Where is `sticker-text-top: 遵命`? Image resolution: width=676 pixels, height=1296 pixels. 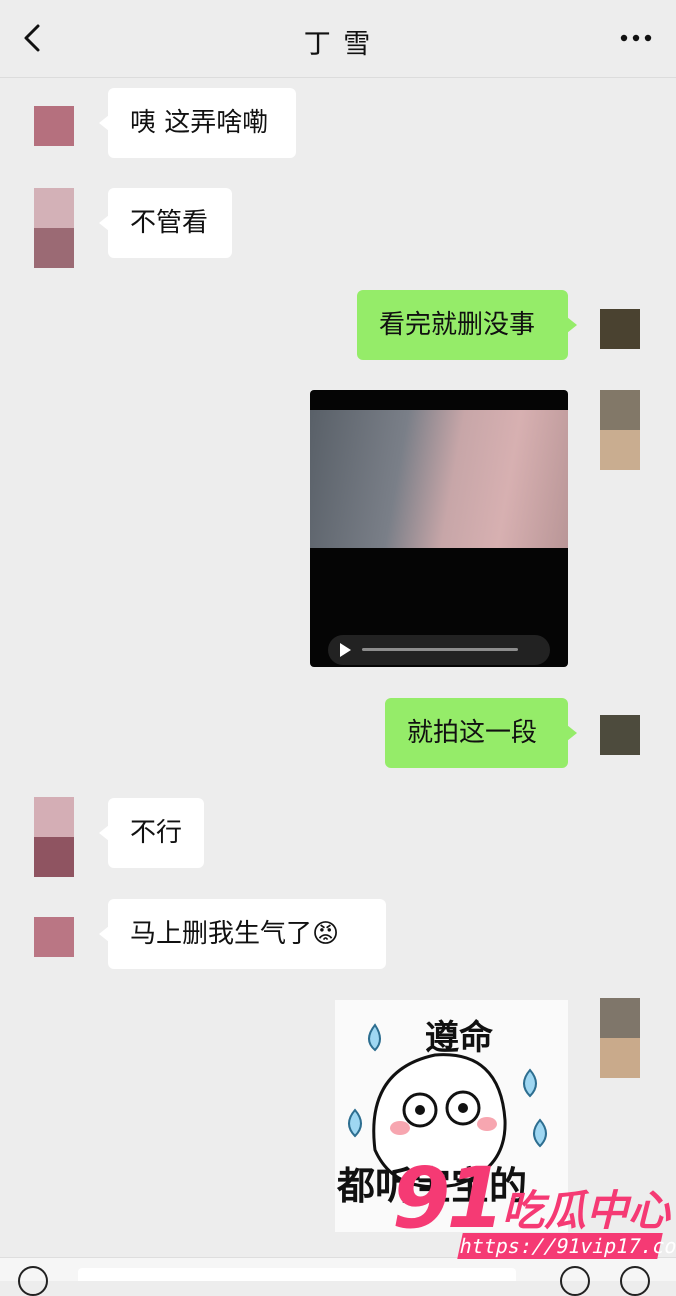 sticker-text-top: 遵命 is located at coordinates (459, 1038).